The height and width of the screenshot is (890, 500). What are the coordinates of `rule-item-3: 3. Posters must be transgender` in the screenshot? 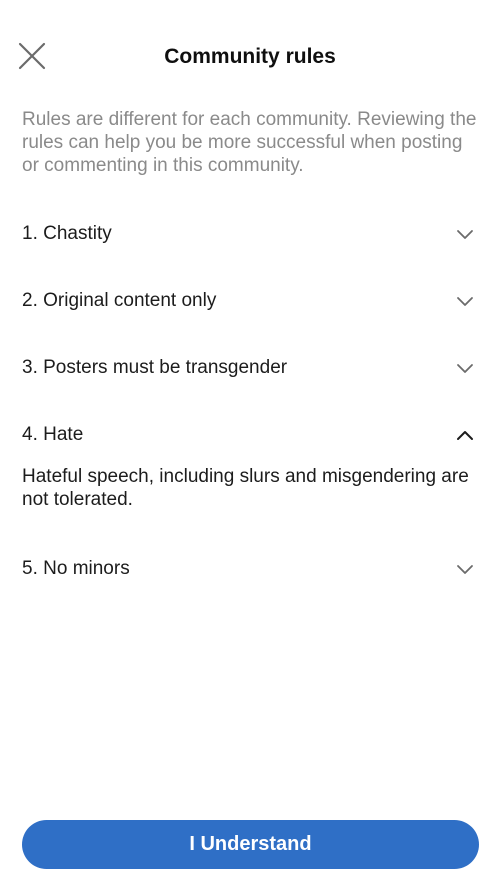 It's located at (250, 367).